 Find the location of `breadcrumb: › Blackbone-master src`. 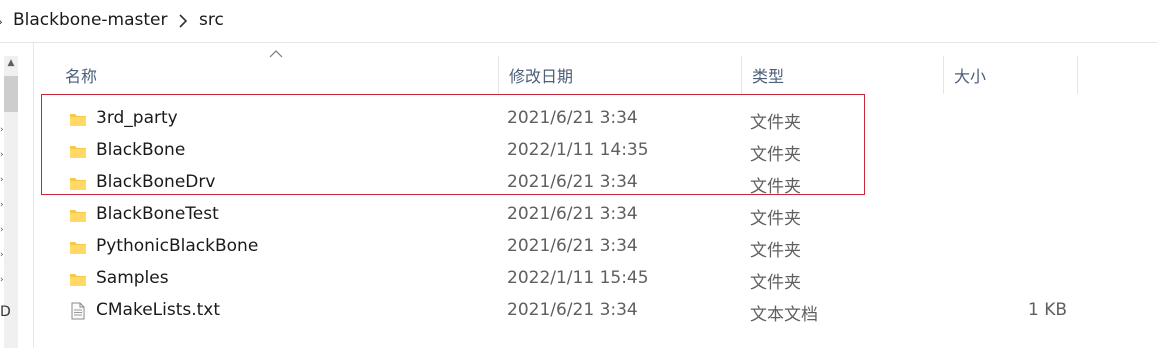

breadcrumb: › Blackbone-master src is located at coordinates (578, 21).